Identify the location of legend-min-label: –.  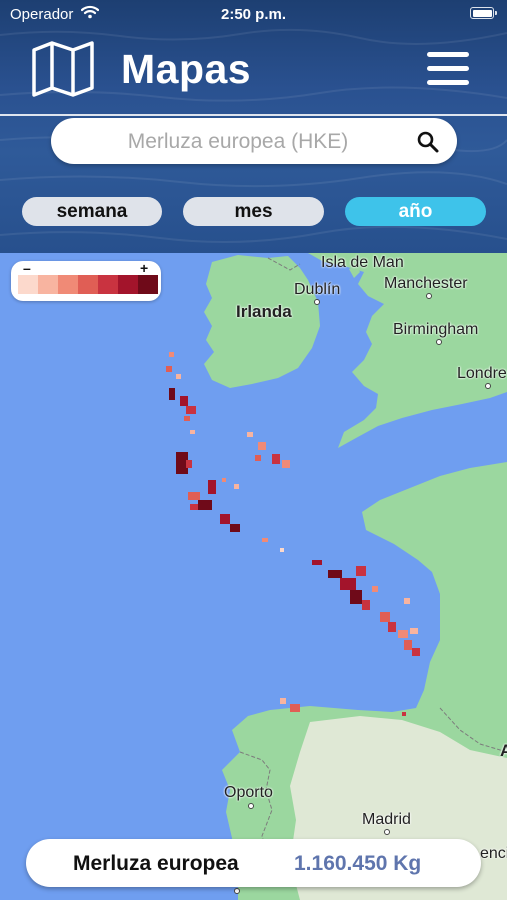
(27, 268).